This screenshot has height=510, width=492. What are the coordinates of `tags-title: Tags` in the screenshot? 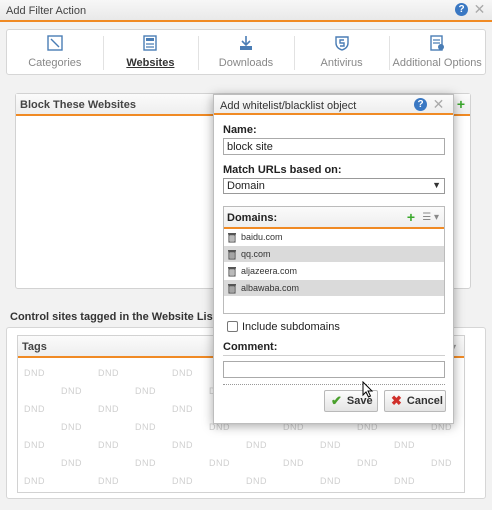 It's located at (34, 347).